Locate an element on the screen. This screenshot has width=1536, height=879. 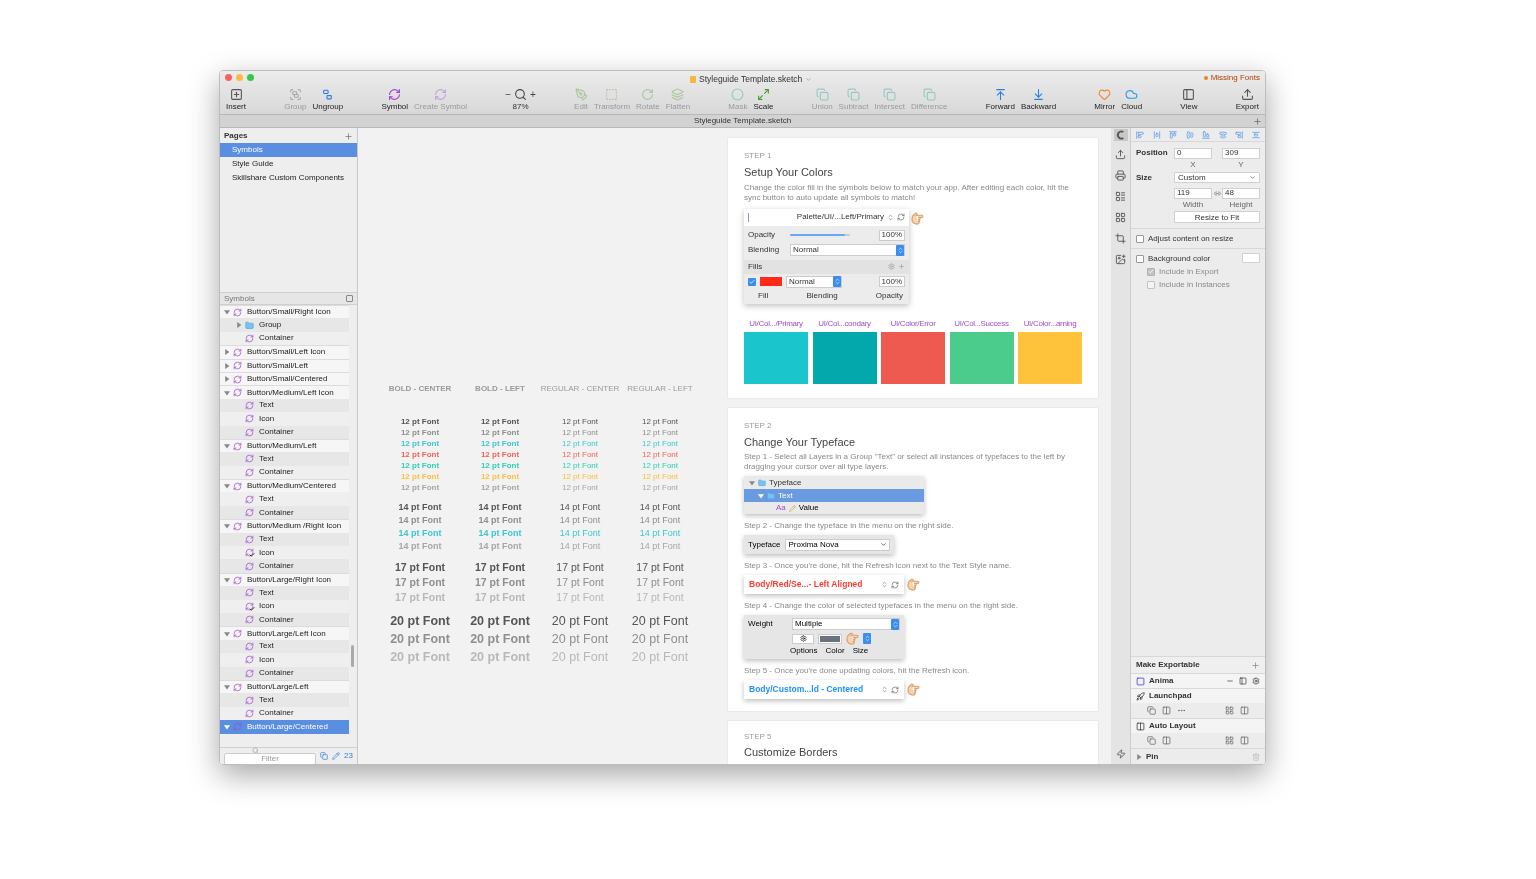
zoom-out-button: − is located at coordinates (508, 94).